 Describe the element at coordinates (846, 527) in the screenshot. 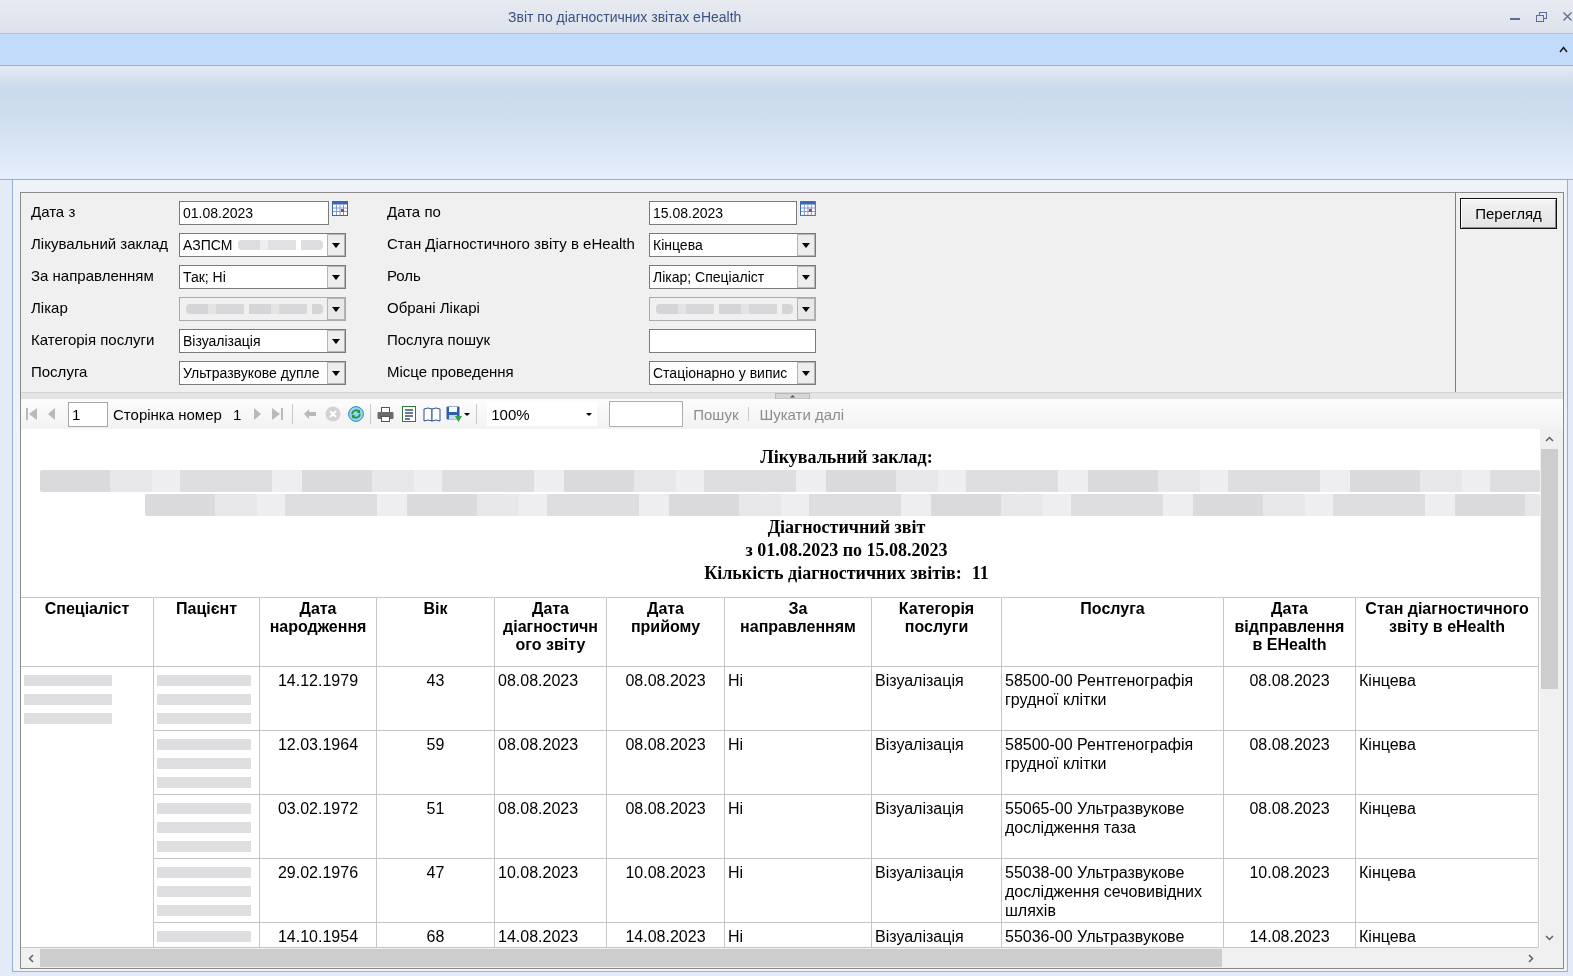

I see `report-title: Діагностичний звіт` at that location.